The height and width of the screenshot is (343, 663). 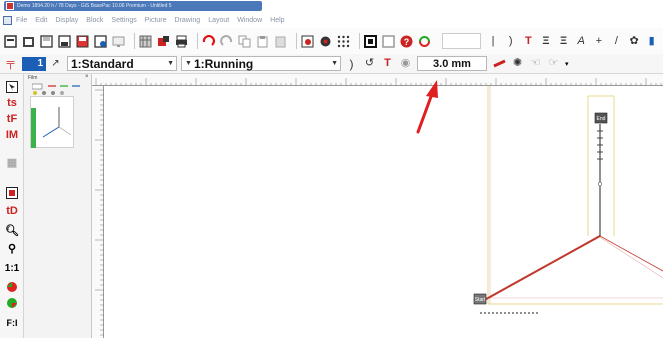 I want to click on settings-icon, so click(x=325, y=41).